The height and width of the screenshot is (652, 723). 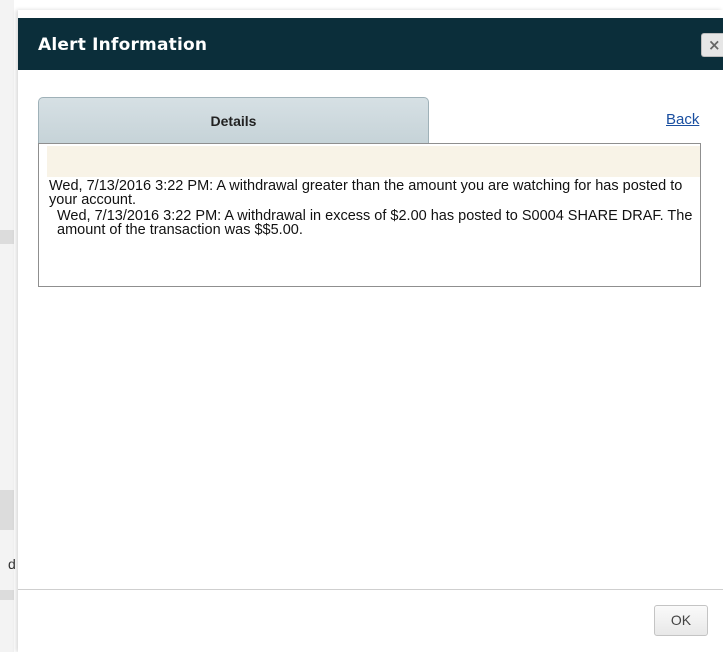 I want to click on back-link: Back, so click(x=682, y=119).